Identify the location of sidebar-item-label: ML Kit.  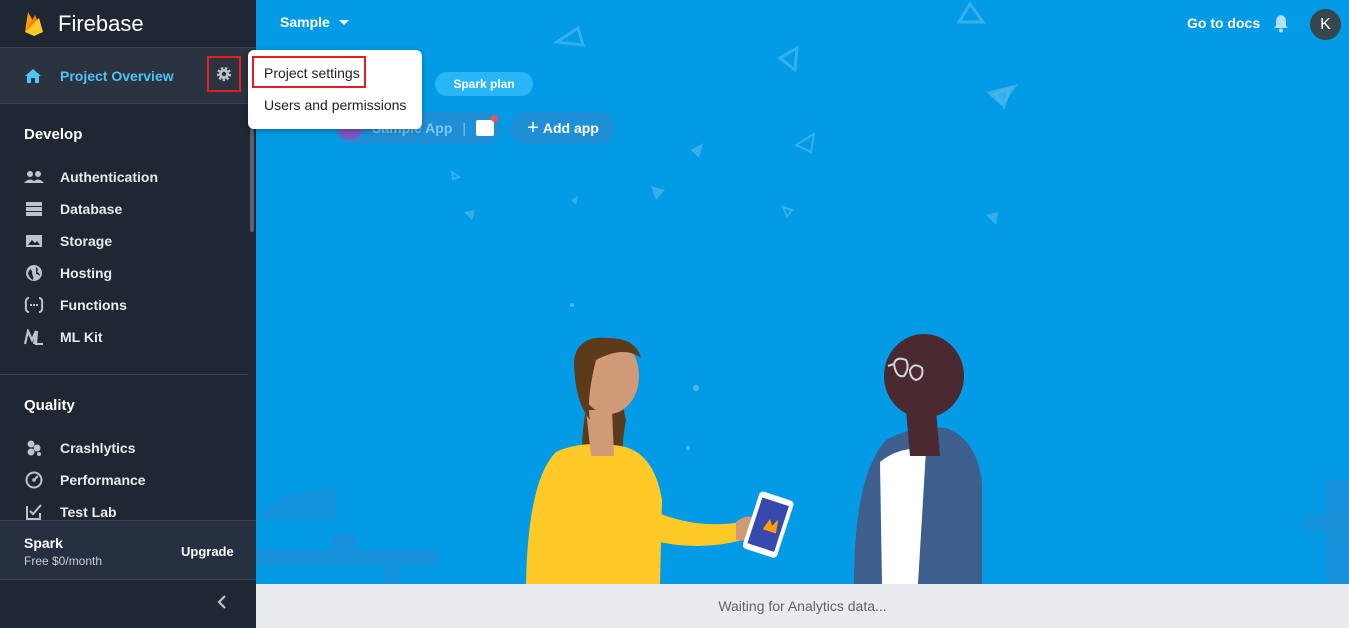
(81, 337).